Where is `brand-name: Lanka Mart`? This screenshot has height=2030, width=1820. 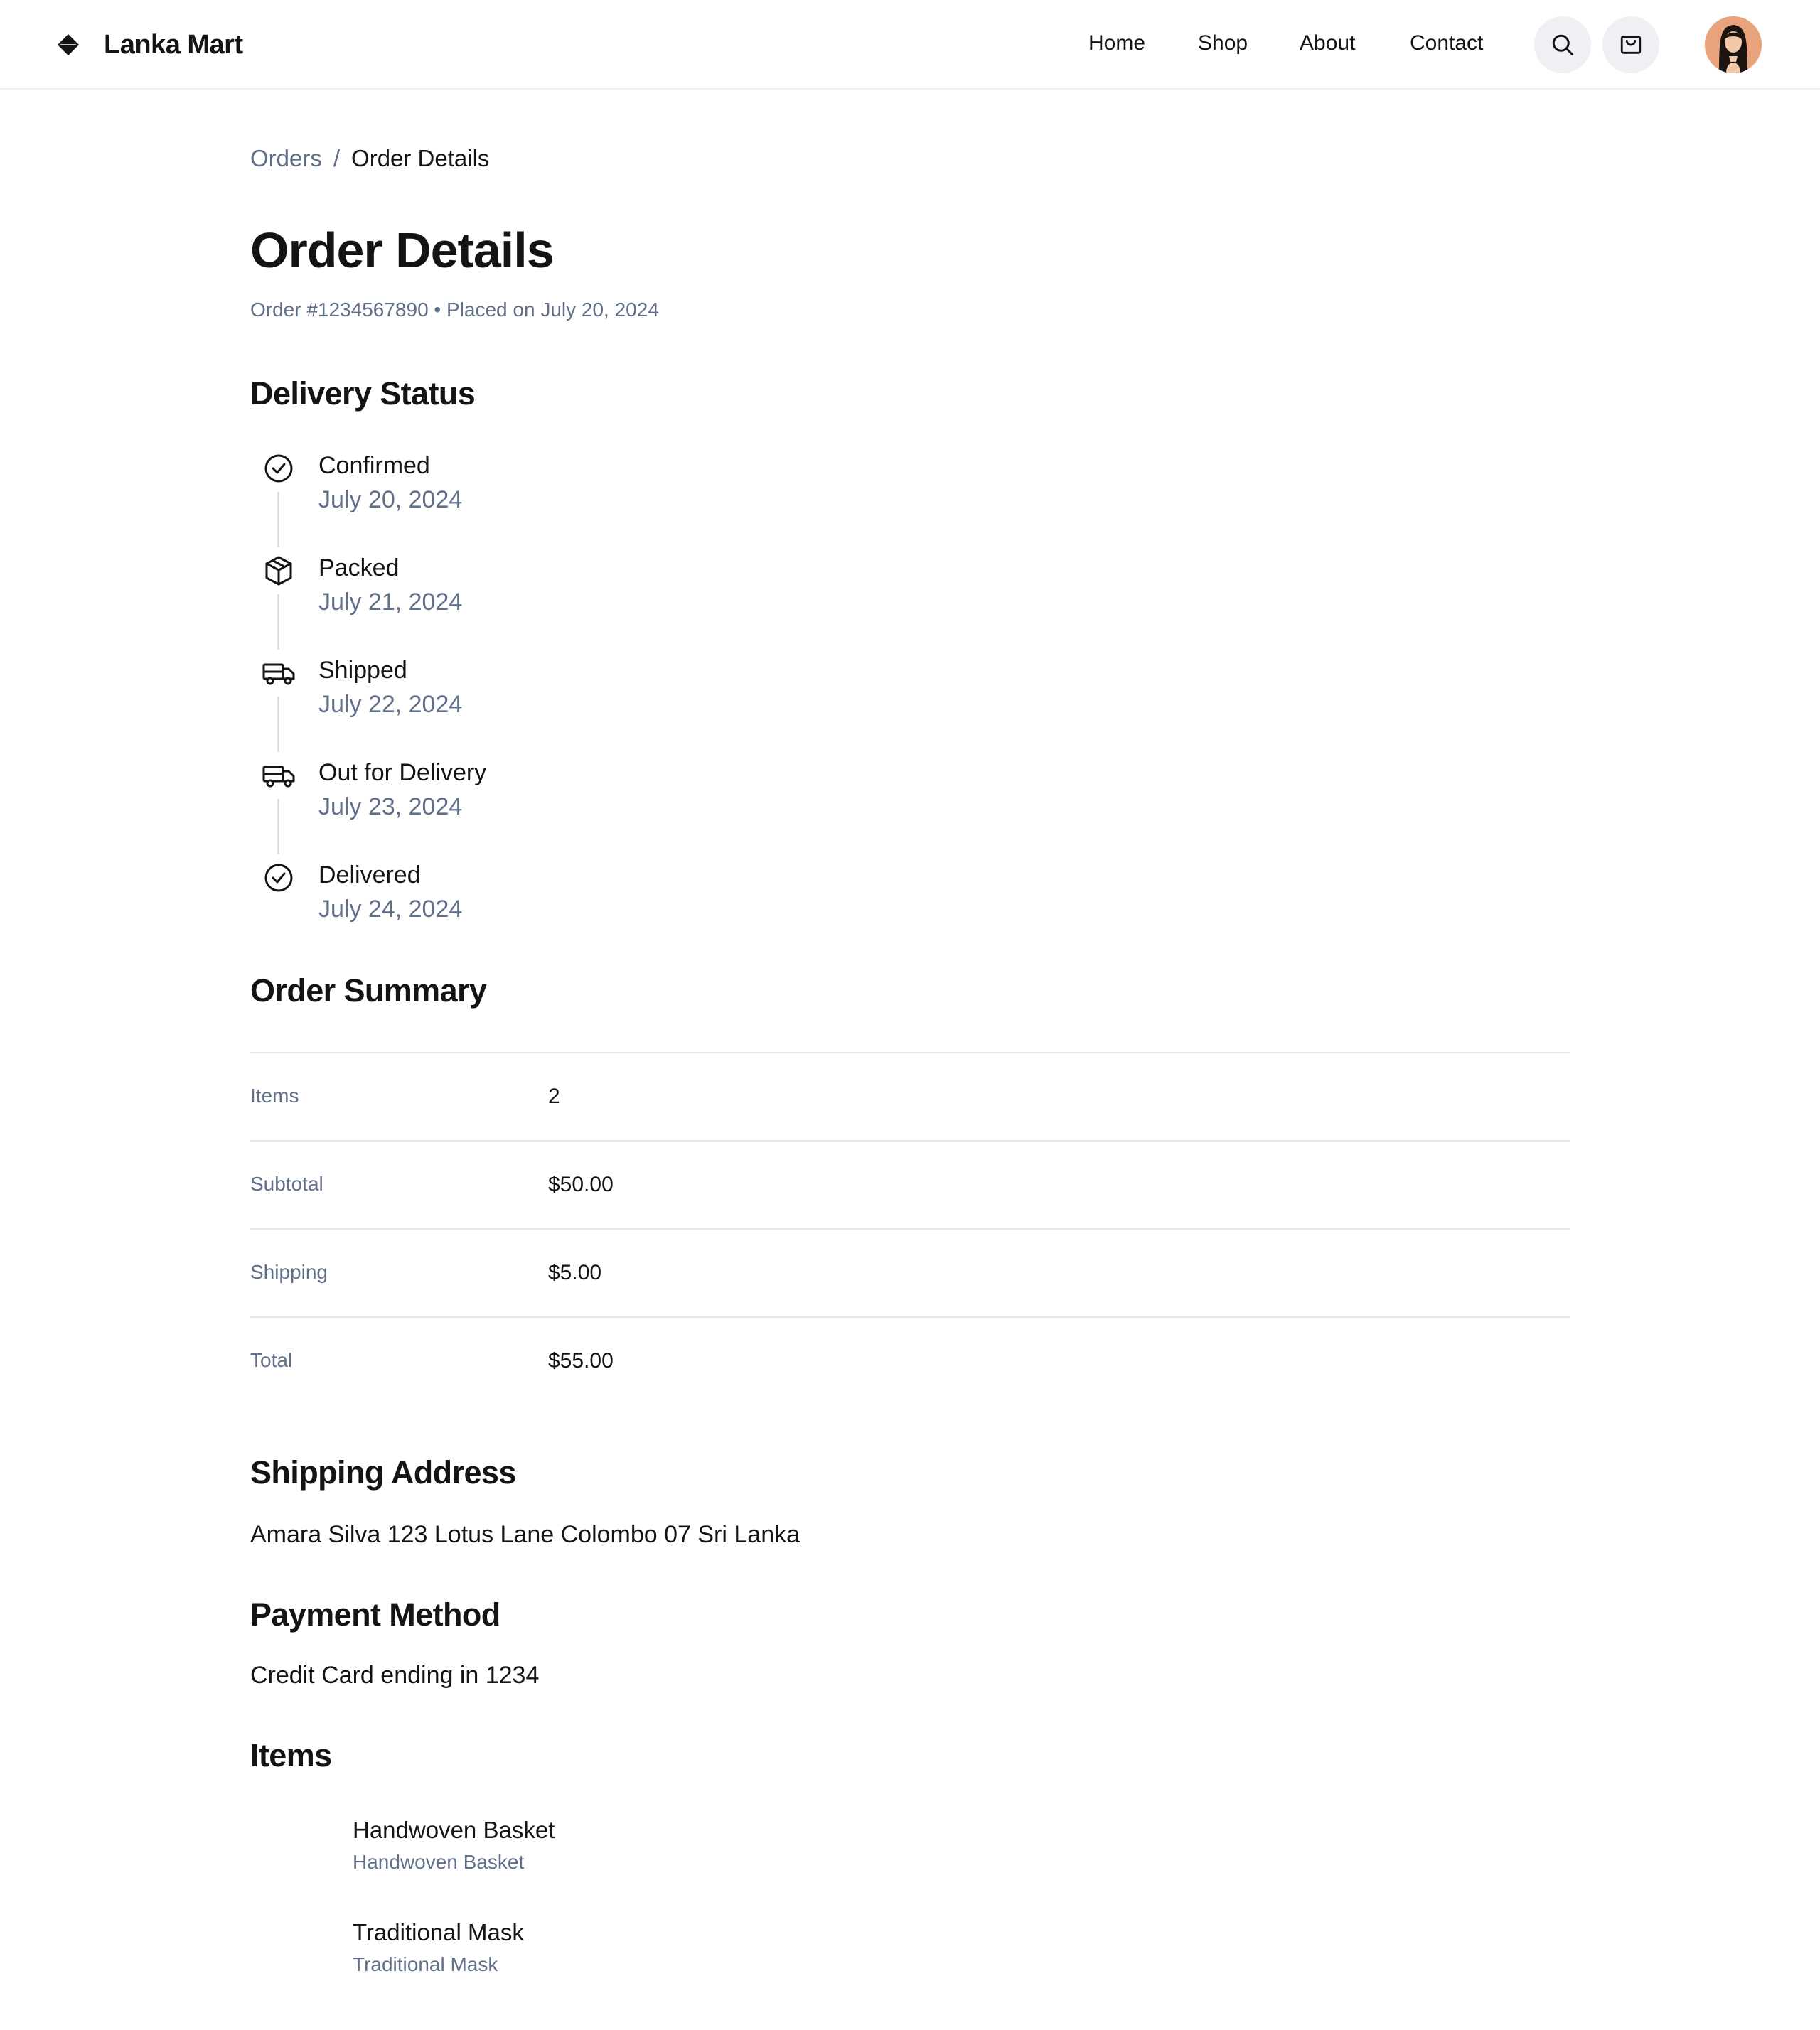 brand-name: Lanka Mart is located at coordinates (173, 44).